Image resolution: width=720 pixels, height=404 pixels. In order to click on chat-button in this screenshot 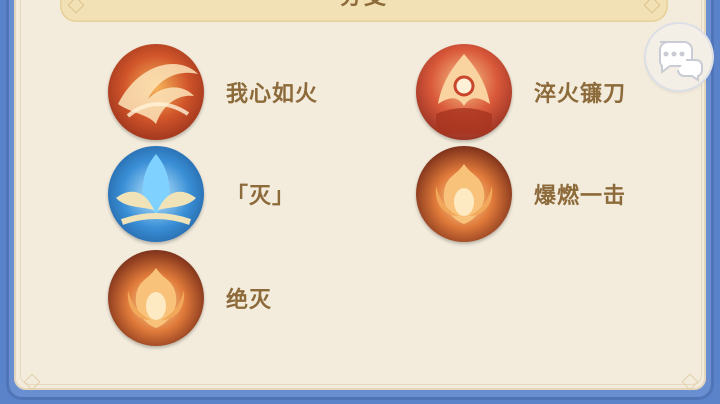, I will do `click(679, 57)`.